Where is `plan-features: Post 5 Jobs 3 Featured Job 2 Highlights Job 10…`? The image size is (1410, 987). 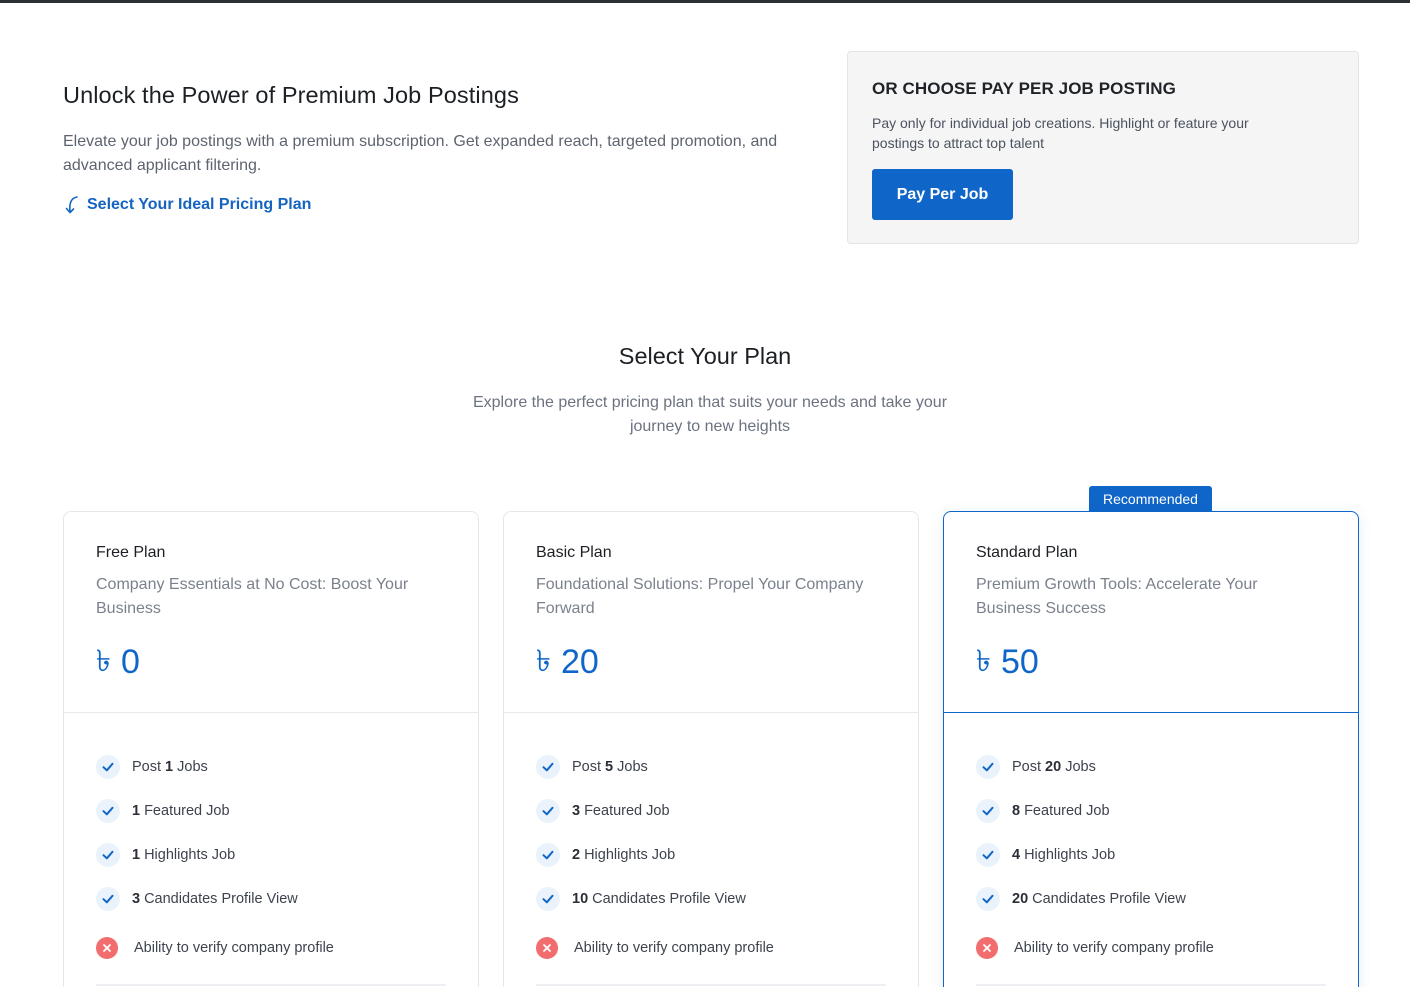
plan-features: Post 5 Jobs 3 Featured Job 2 Highlights Job 10… is located at coordinates (711, 844).